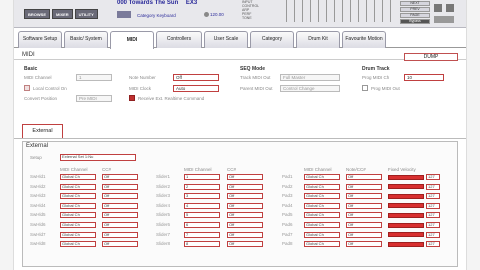 The height and width of the screenshot is (270, 480). I want to click on mode-item: TONE, so click(250, 18).